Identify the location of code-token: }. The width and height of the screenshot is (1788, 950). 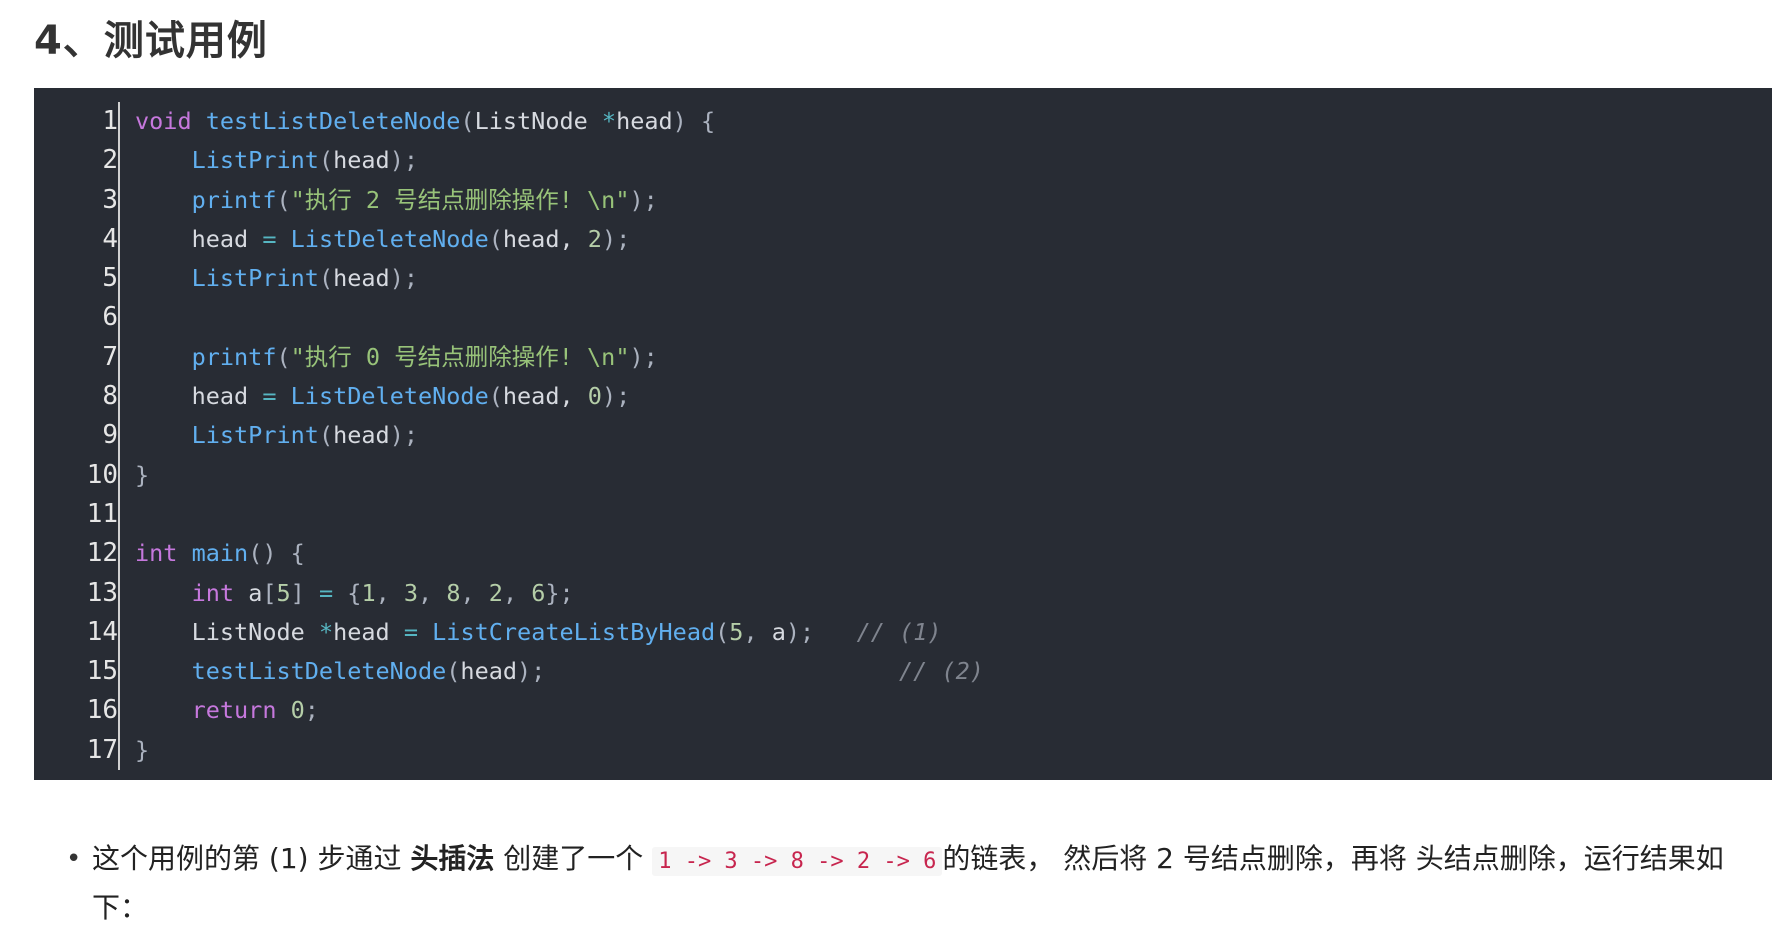
(142, 749).